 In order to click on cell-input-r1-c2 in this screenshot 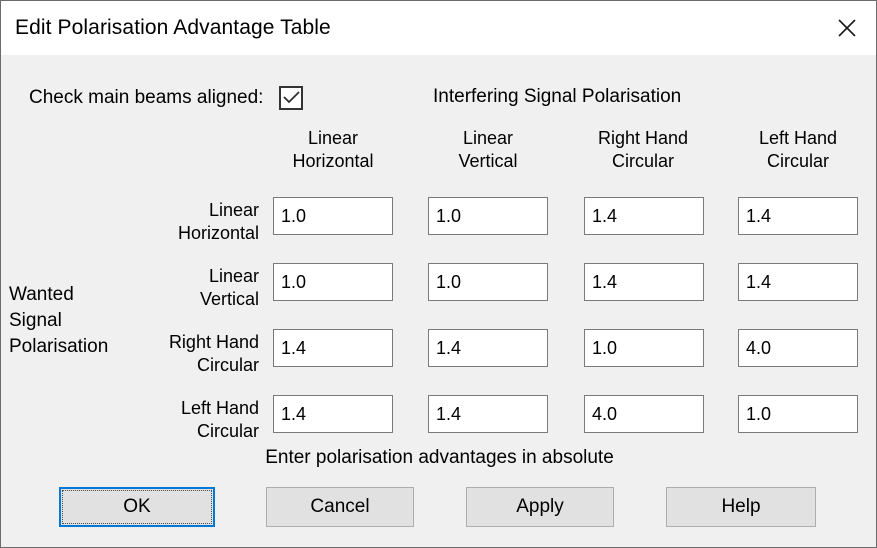, I will do `click(644, 282)`.